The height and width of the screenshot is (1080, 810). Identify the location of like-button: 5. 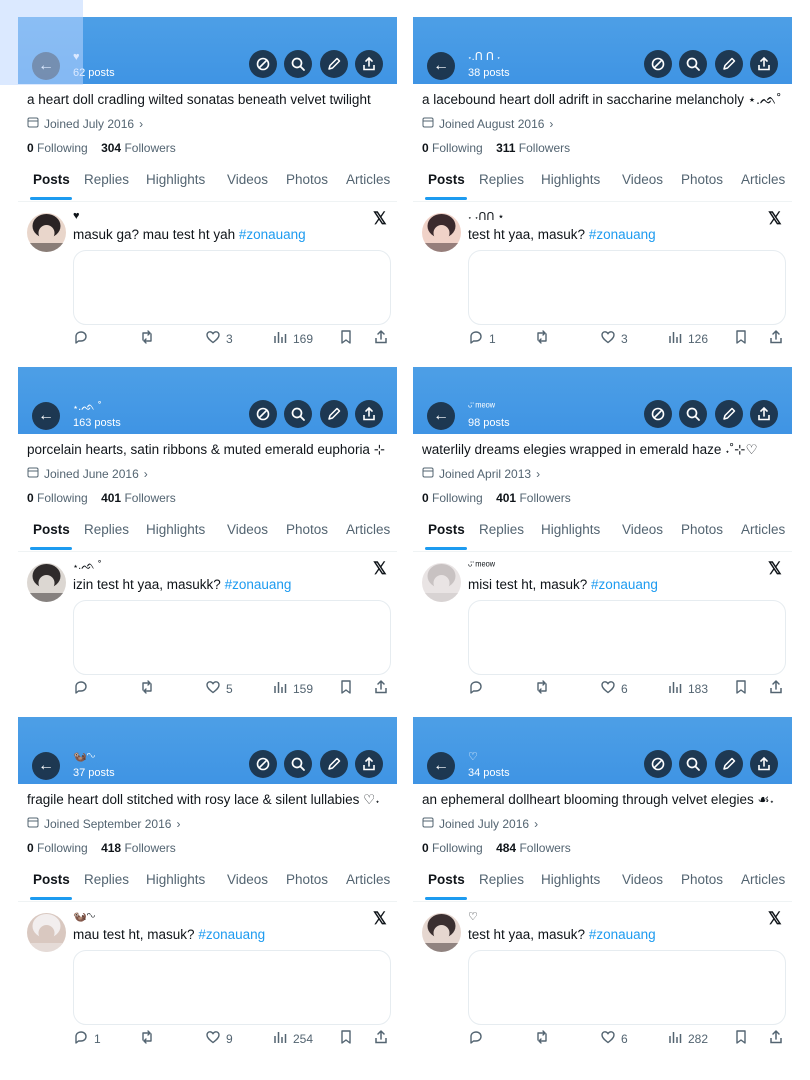
(219, 688).